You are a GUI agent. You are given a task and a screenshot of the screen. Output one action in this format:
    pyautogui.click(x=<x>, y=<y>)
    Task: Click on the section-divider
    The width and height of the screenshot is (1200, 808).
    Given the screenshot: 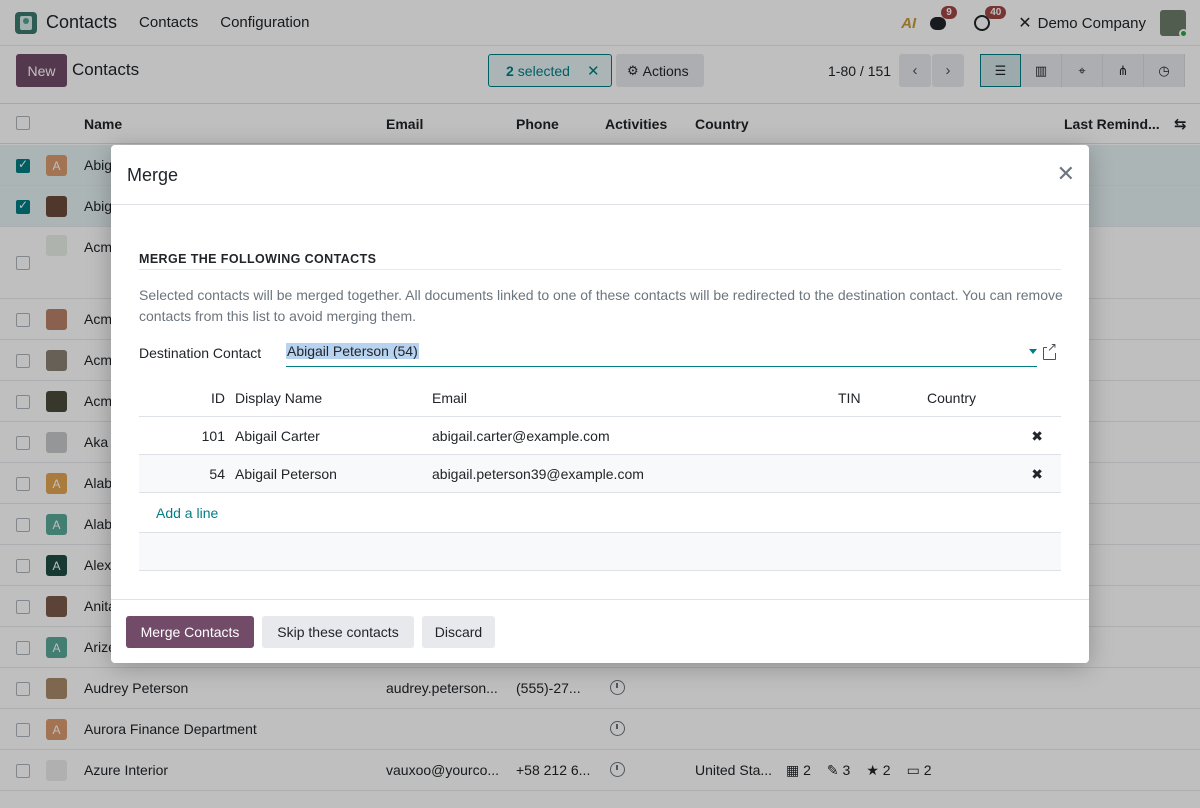 What is the action you would take?
    pyautogui.click(x=600, y=269)
    